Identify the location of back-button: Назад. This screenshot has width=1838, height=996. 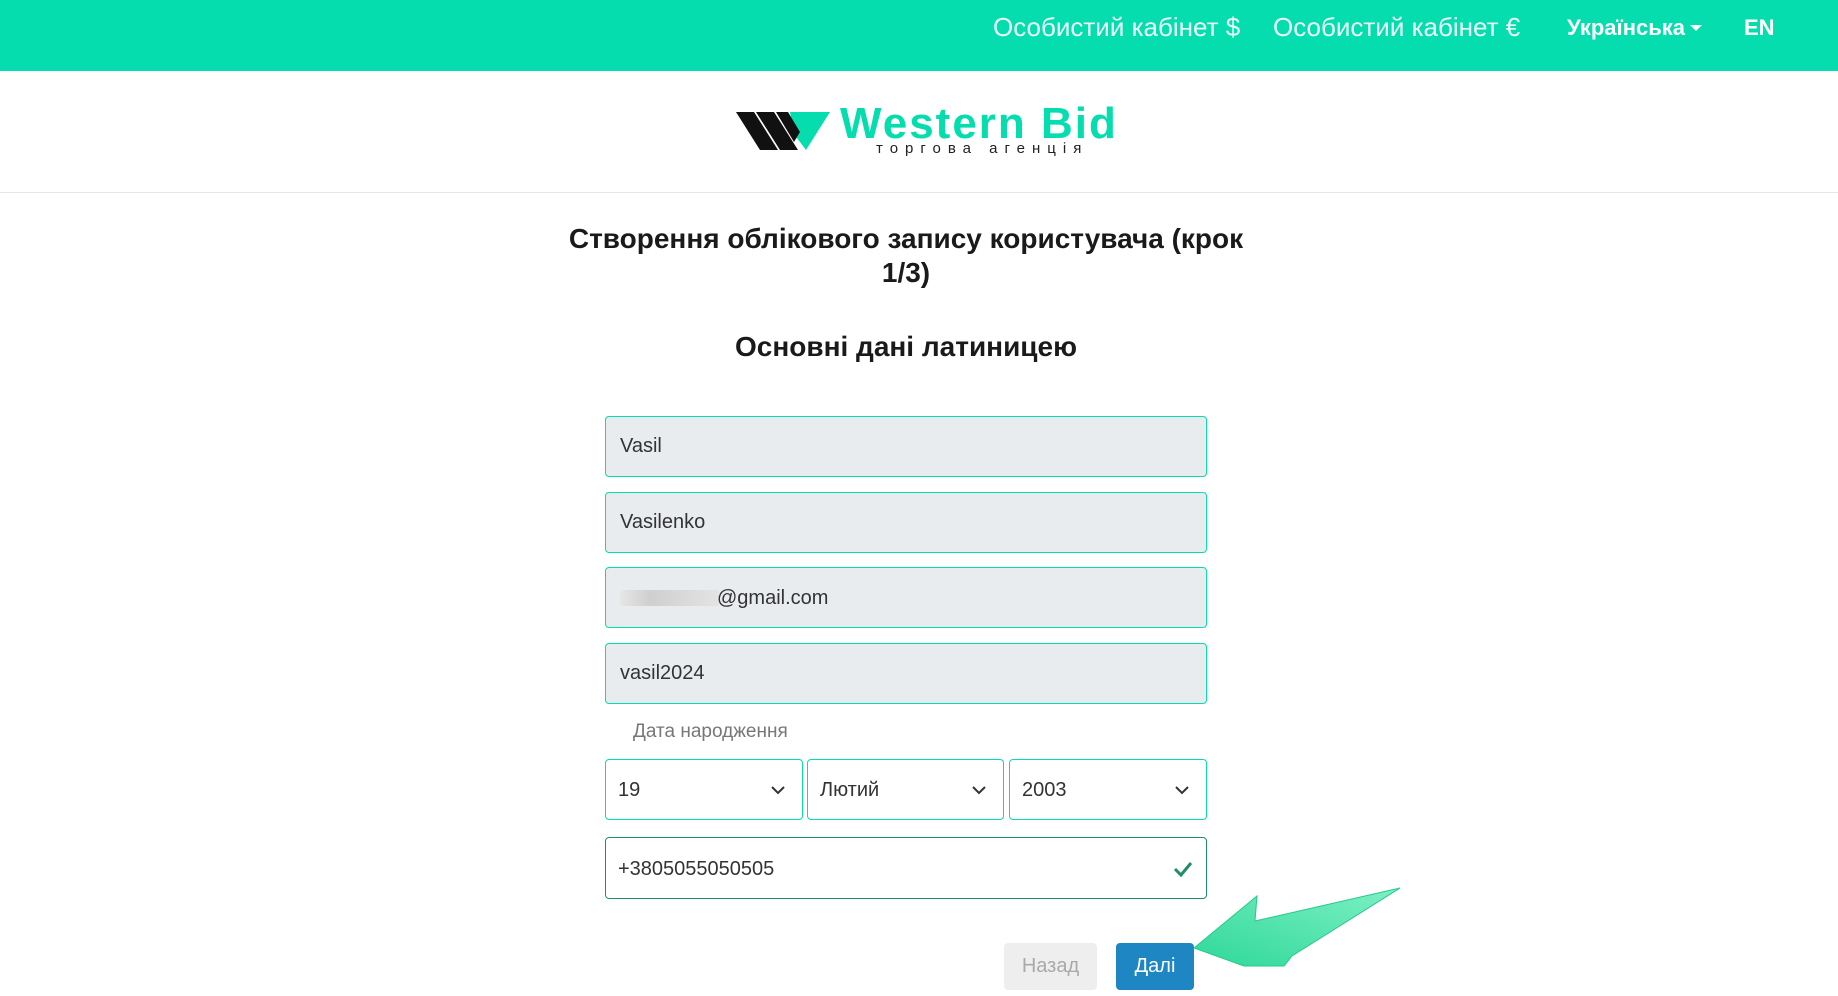
(1050, 966).